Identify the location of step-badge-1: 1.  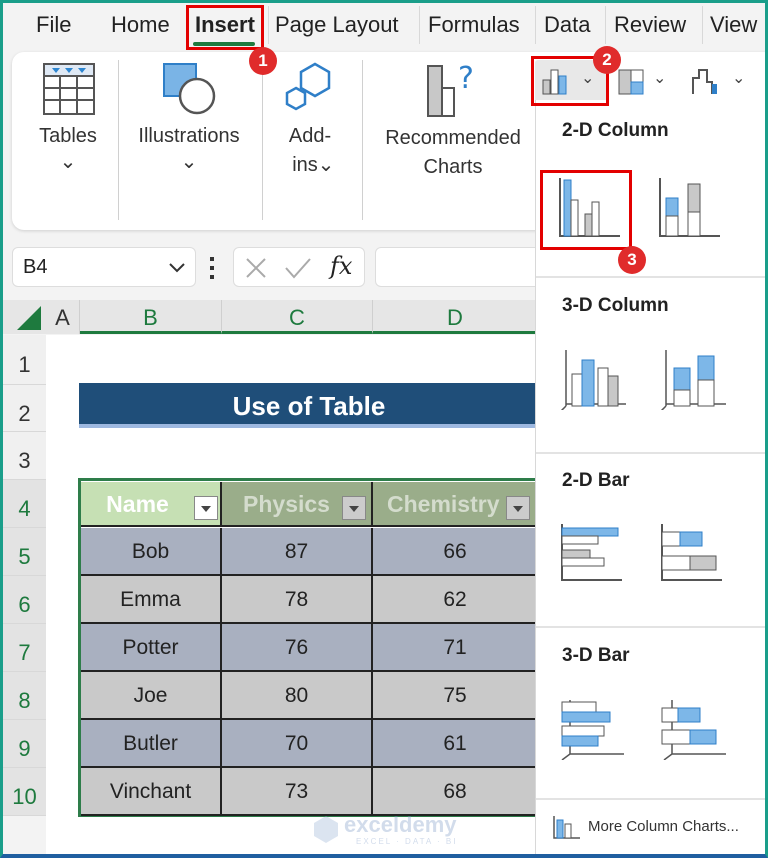
(263, 61).